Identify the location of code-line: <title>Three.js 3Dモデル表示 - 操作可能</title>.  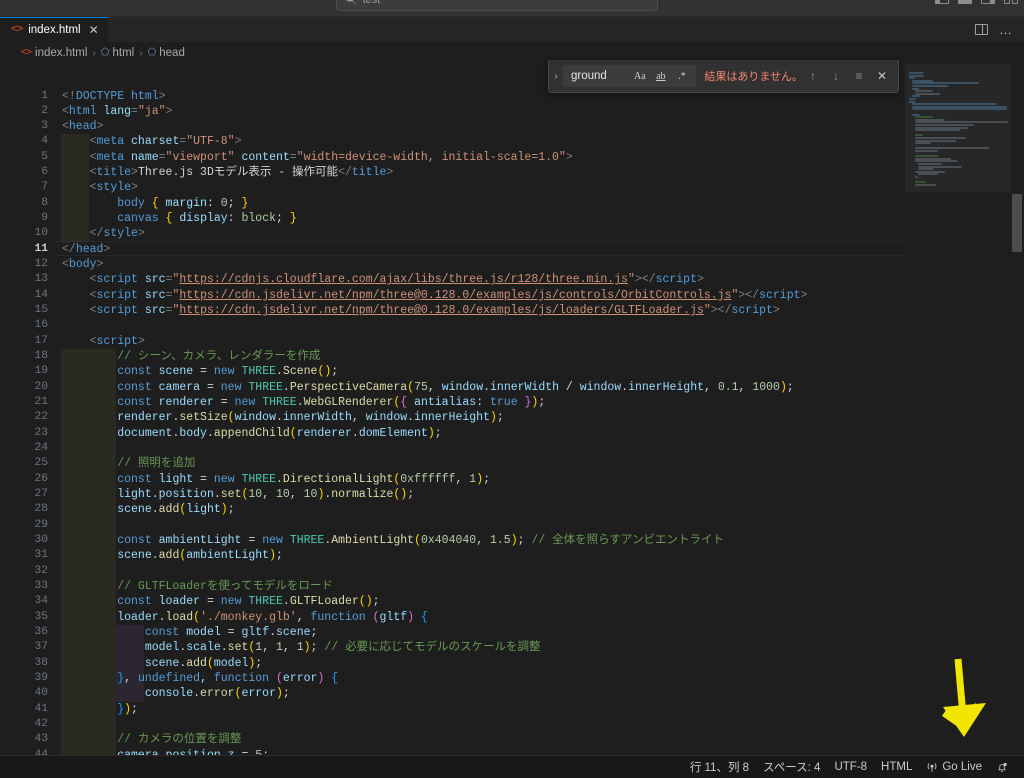
(228, 172).